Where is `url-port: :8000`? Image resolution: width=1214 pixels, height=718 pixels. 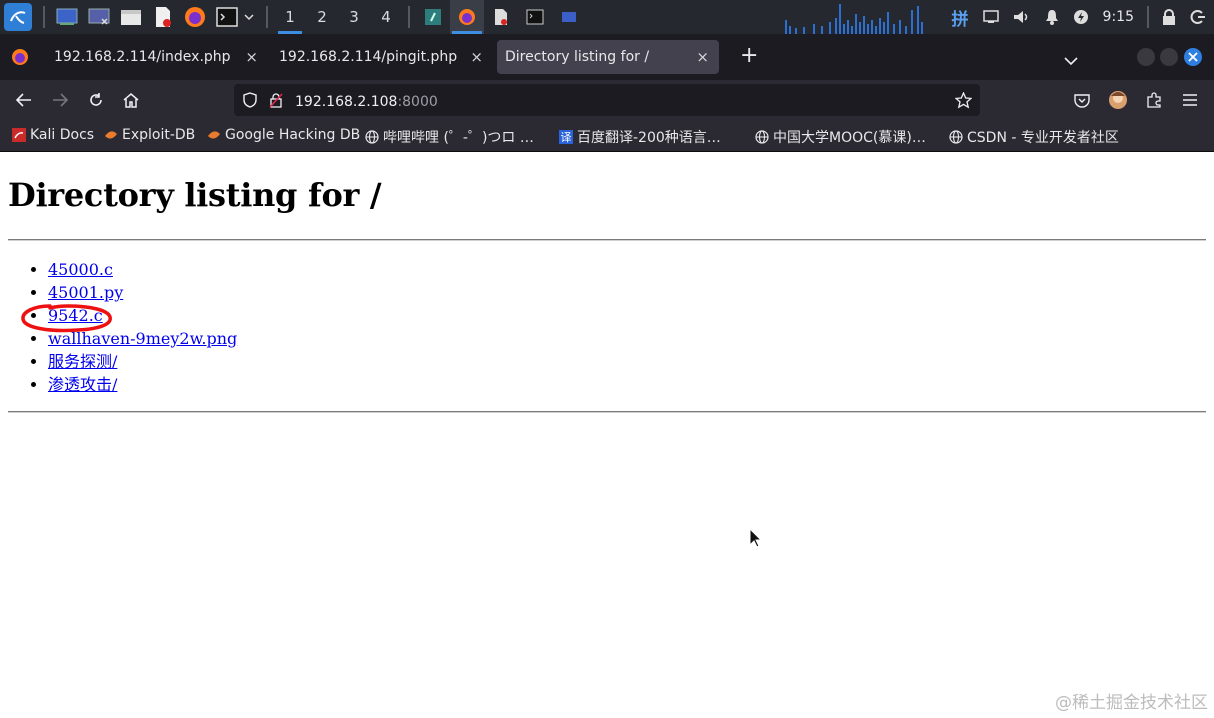
url-port: :8000 is located at coordinates (417, 101).